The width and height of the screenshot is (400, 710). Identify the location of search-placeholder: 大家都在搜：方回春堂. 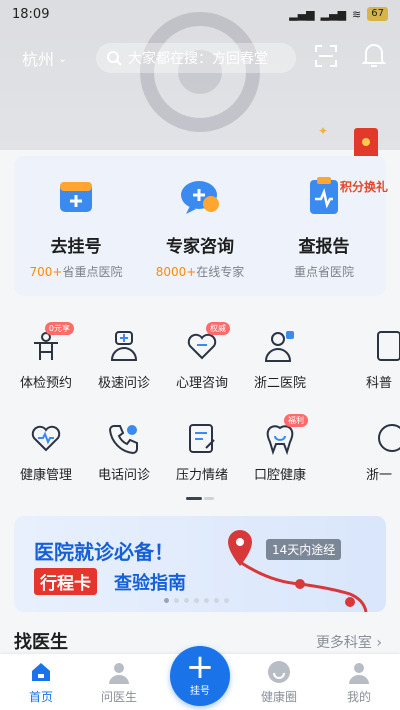
(198, 59).